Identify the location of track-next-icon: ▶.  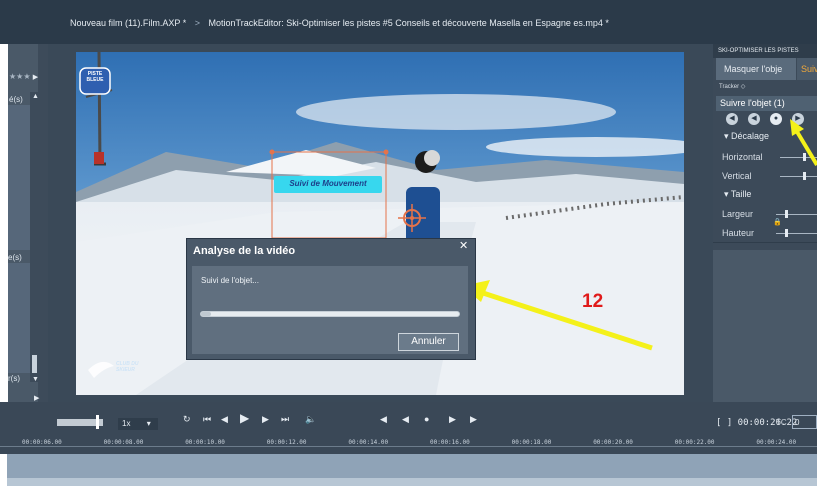
(473, 419).